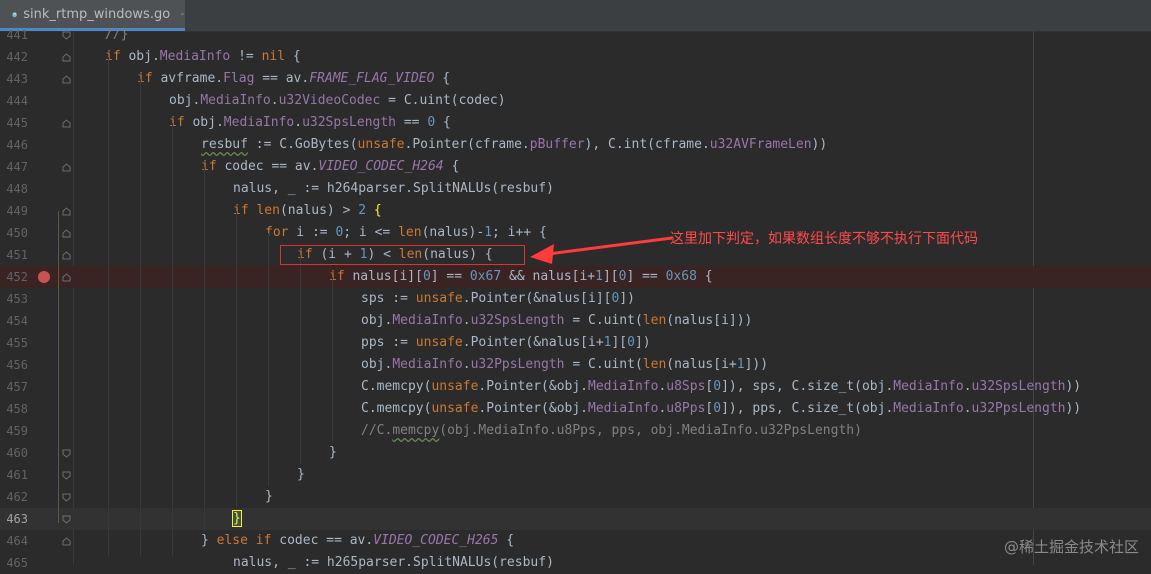 This screenshot has height=574, width=1151. I want to click on annotation-text: 这里加下判定，如果数组长度不够不执行下面代码, so click(824, 239).